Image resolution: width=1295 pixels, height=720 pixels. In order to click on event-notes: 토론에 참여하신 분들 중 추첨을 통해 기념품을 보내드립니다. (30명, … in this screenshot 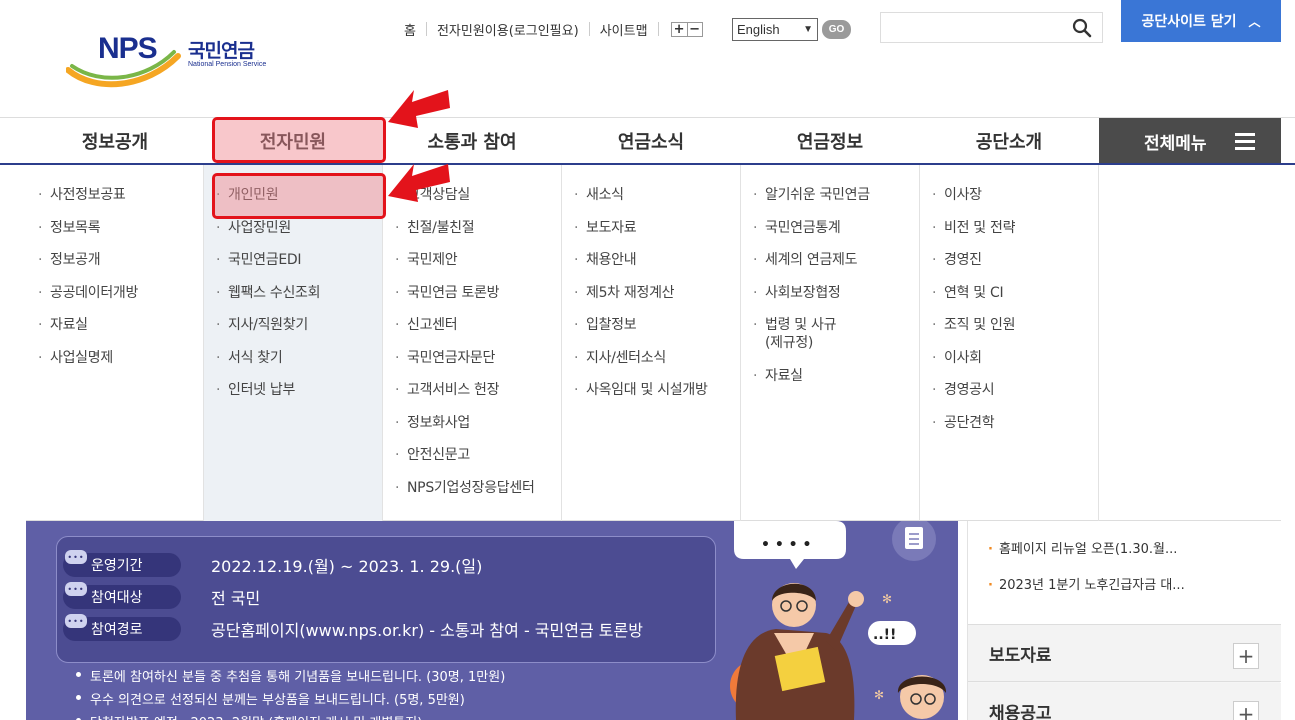, I will do `click(290, 693)`.